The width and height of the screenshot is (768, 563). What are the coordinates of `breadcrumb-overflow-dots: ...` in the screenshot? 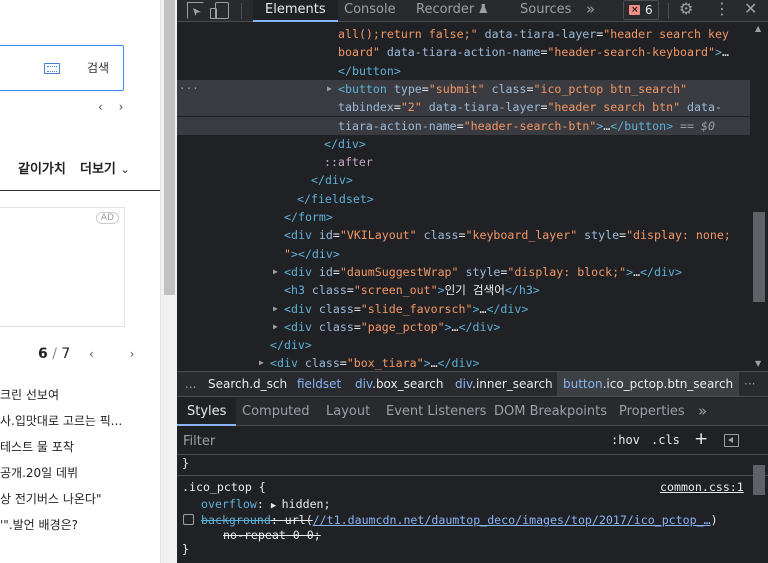 It's located at (190, 384).